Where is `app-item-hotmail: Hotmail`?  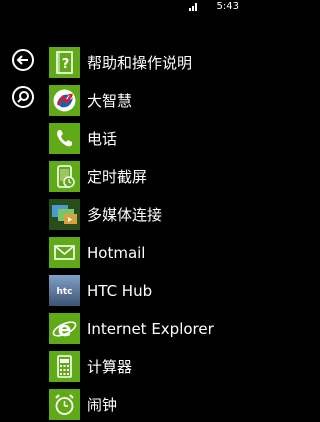
app-item-hotmail: Hotmail is located at coordinates (147, 253).